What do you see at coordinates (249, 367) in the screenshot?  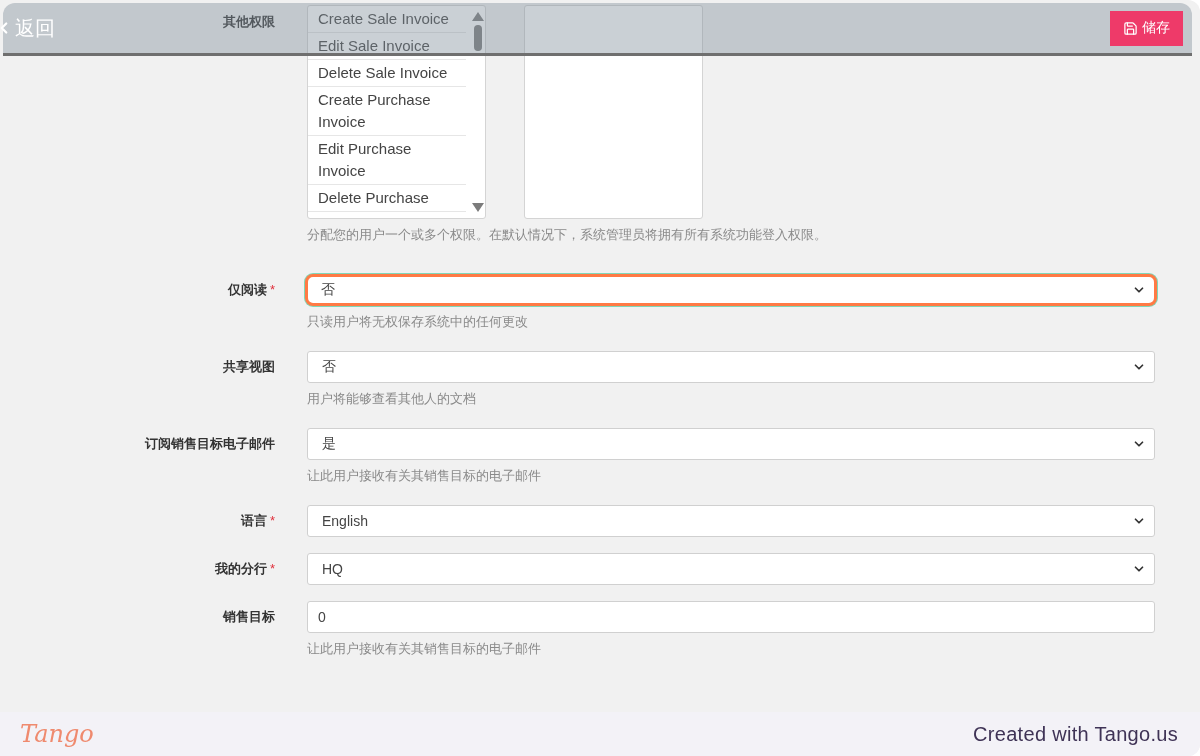 I see `field-label: 共享视图` at bounding box center [249, 367].